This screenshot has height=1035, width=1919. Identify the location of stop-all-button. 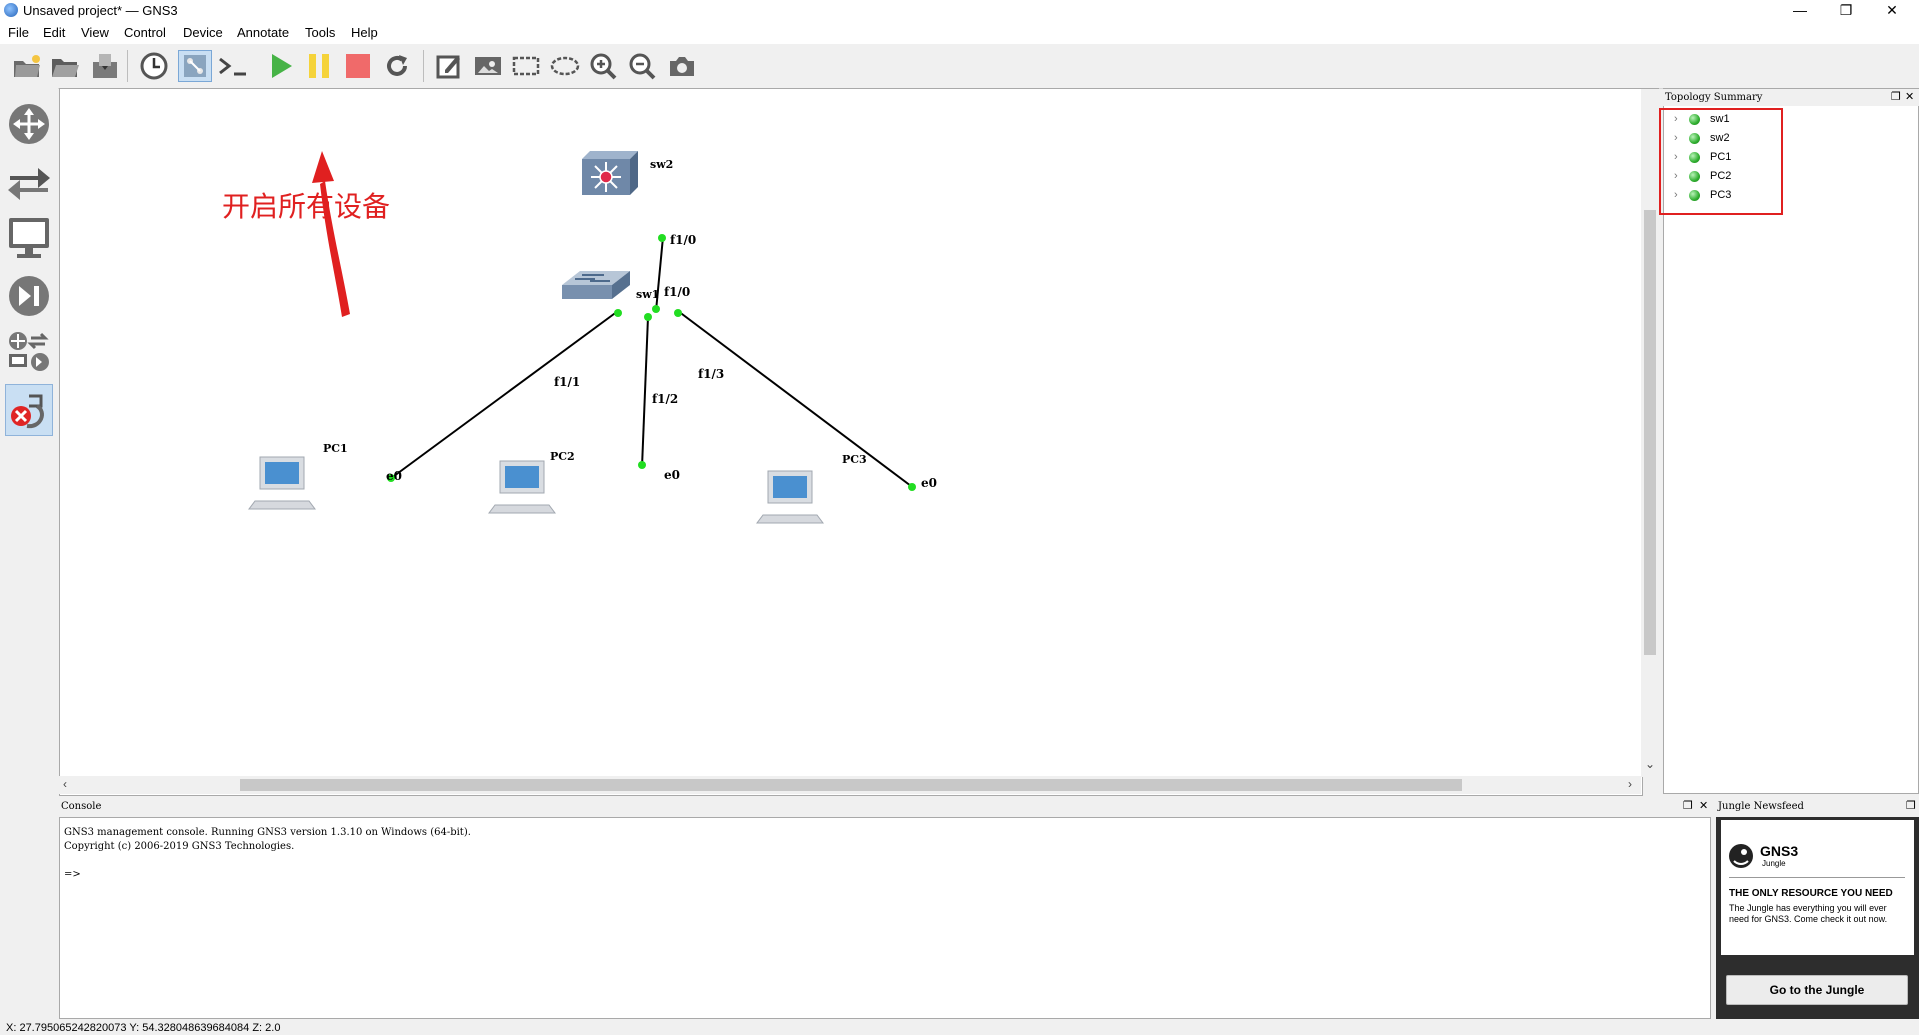
(358, 66).